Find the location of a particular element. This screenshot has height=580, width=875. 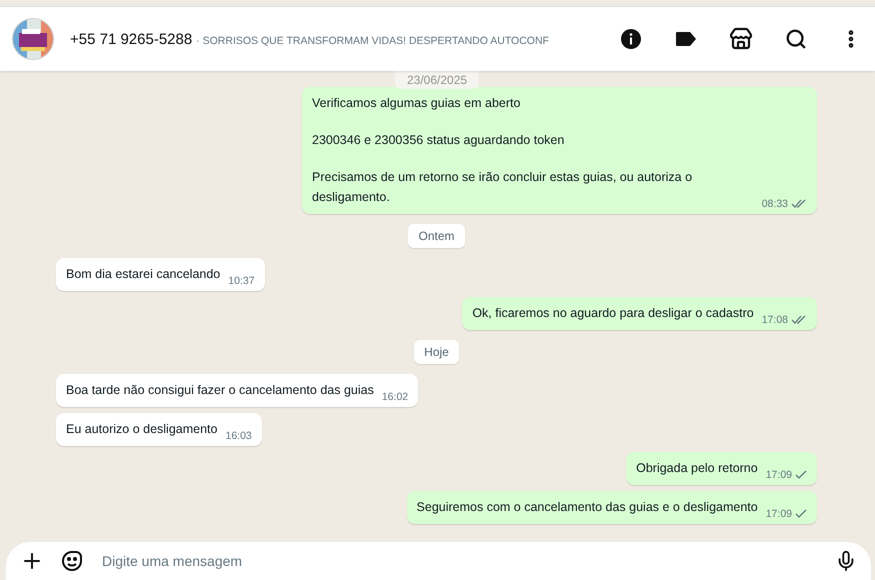

message-text: Seguiremos com o cancelamento das guias e o desligamento is located at coordinates (587, 507).